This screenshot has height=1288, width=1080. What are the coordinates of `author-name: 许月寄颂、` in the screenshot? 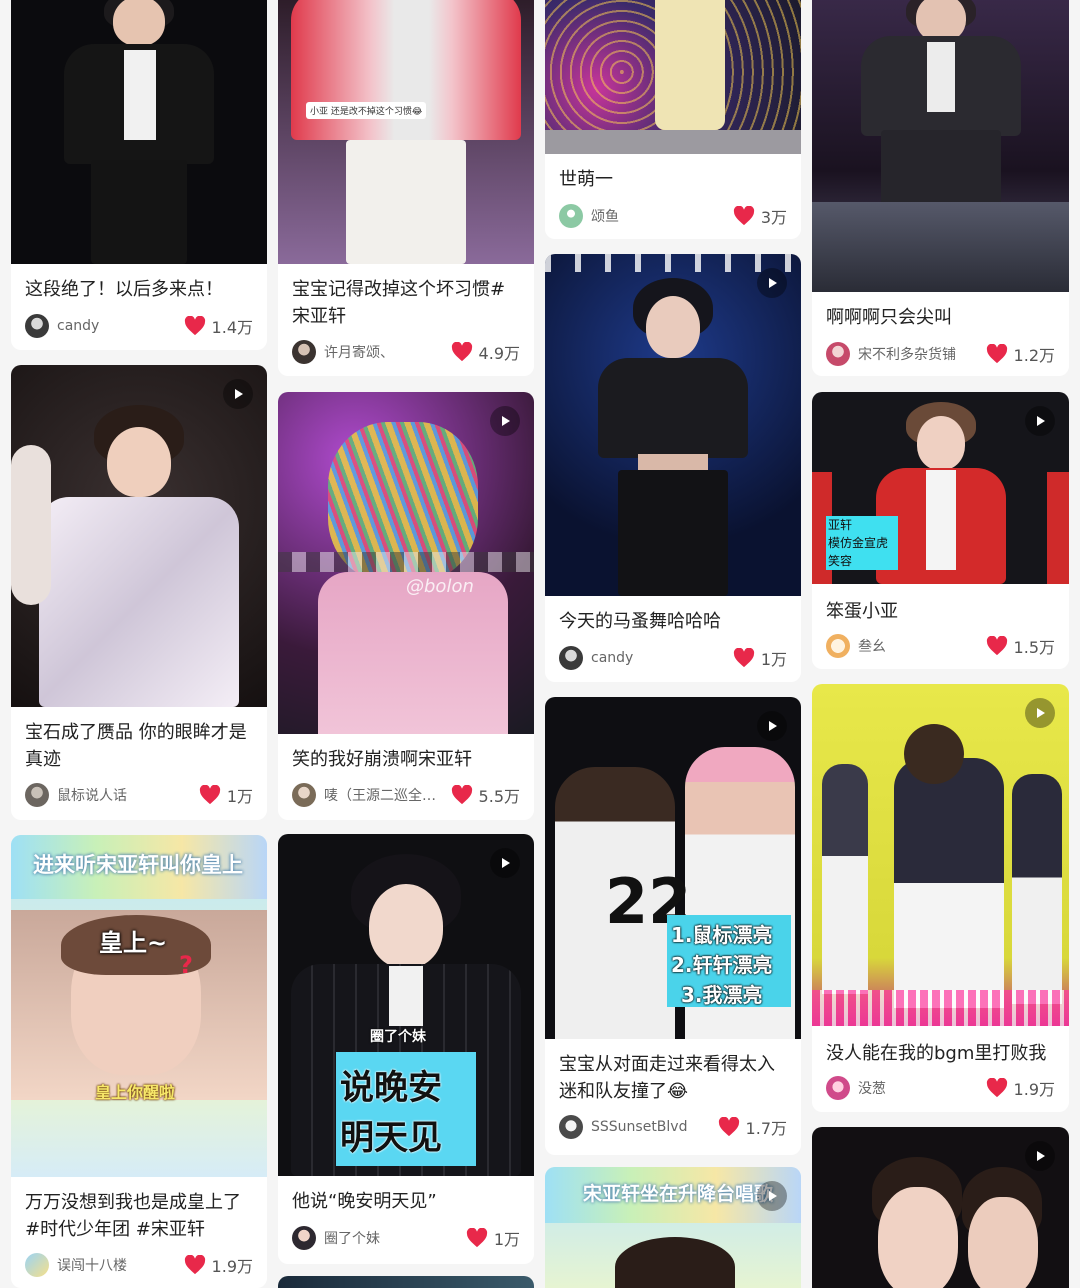 It's located at (359, 352).